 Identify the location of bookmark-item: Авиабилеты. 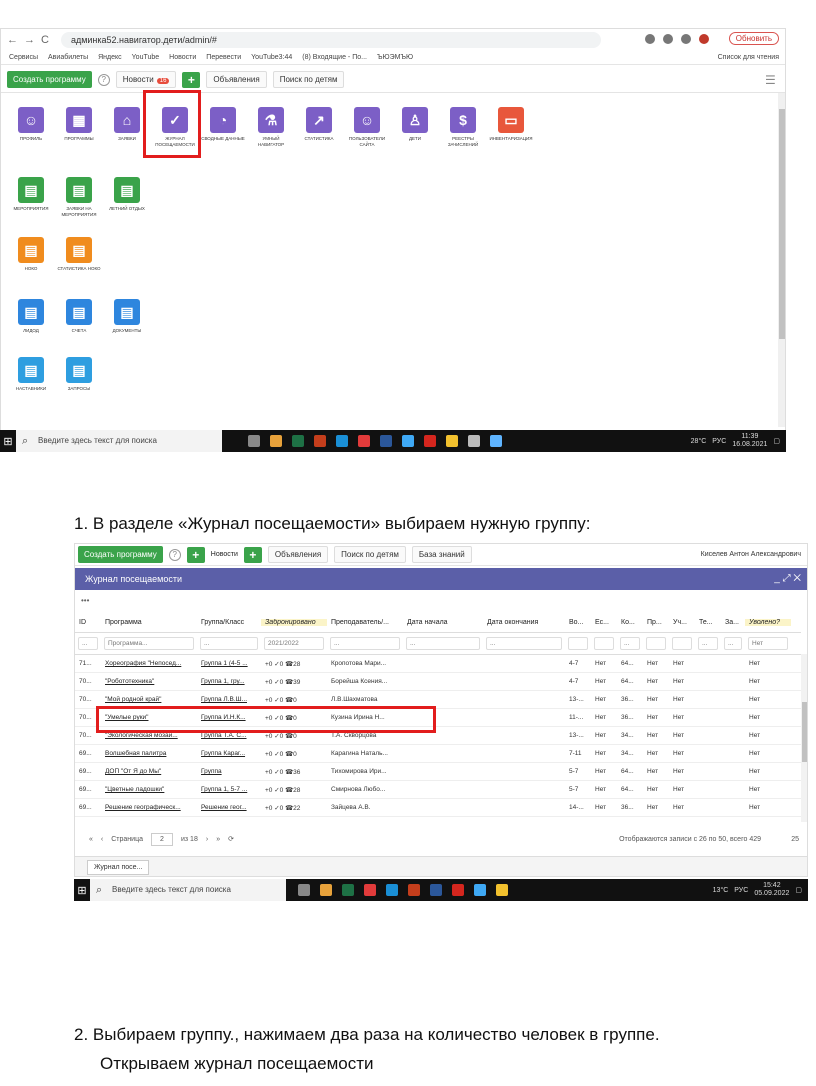
(68, 57).